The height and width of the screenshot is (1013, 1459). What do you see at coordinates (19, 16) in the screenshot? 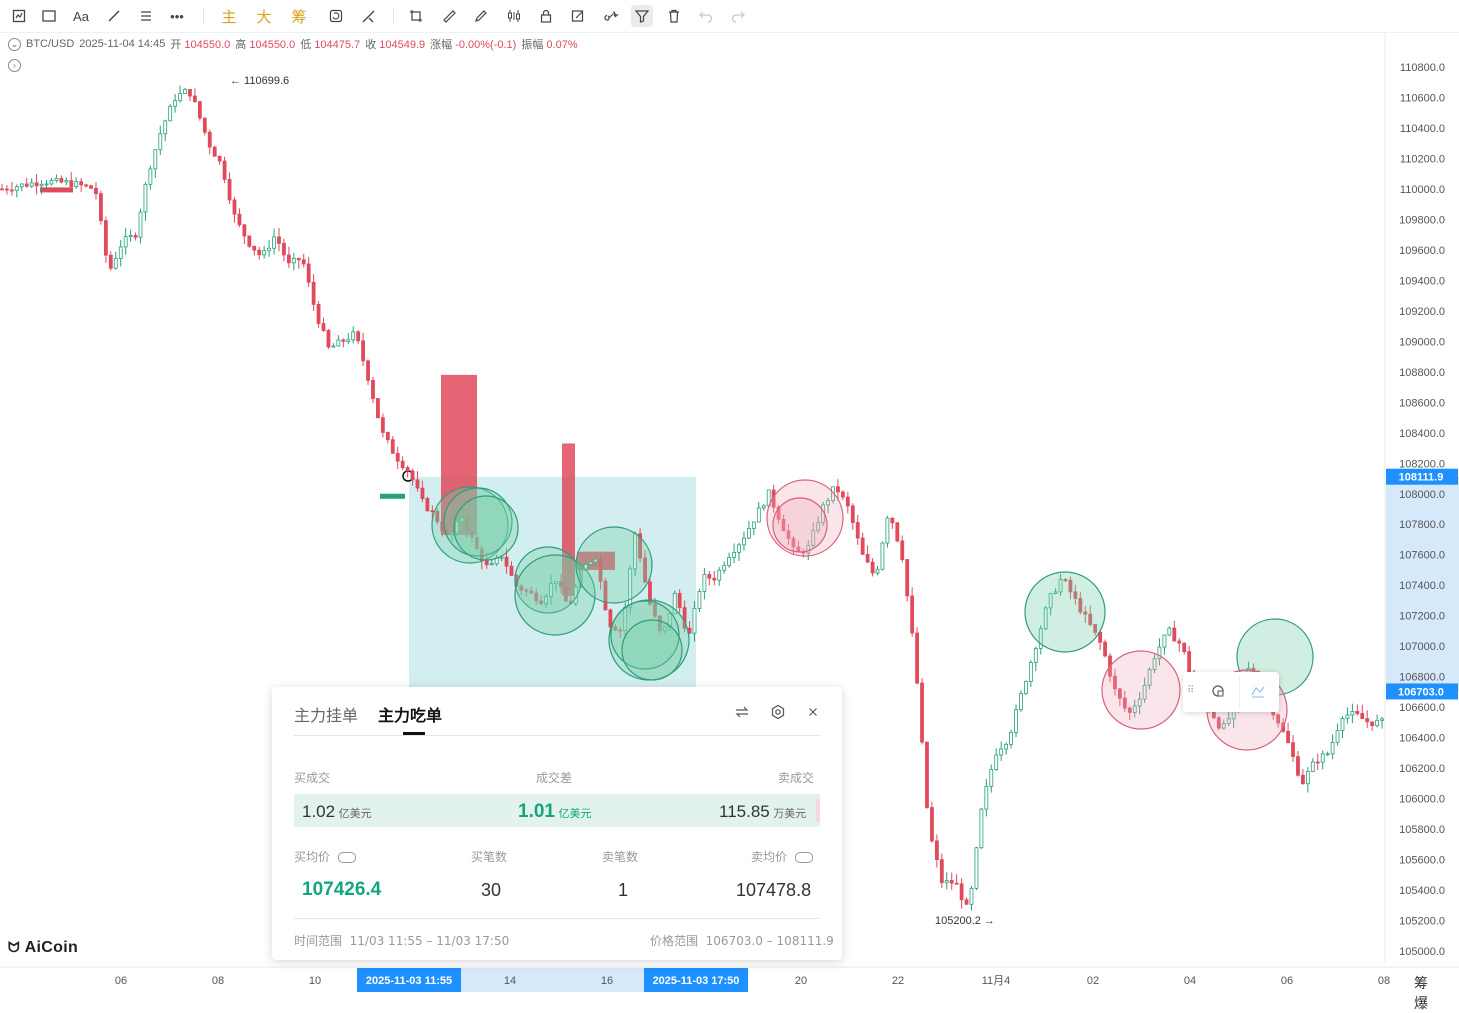
I see `indicator-icon` at bounding box center [19, 16].